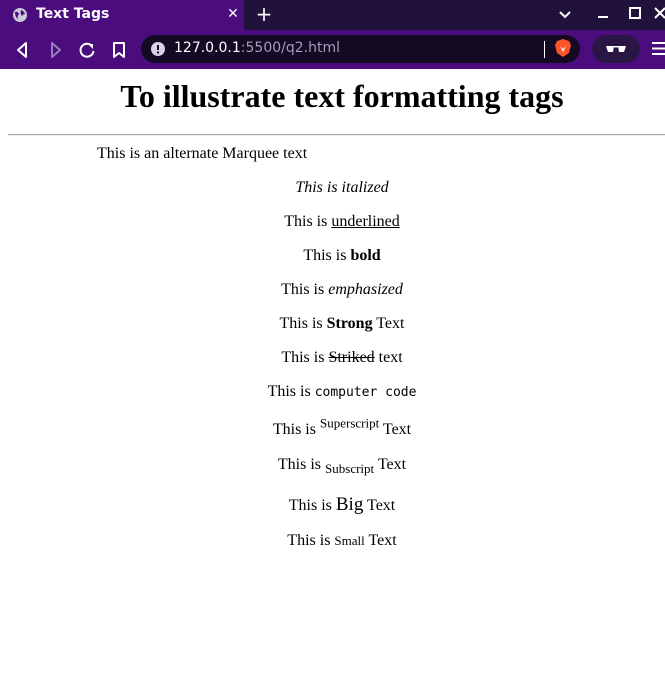 This screenshot has height=697, width=665. What do you see at coordinates (388, 323) in the screenshot?
I see `strong-suffix: Text` at bounding box center [388, 323].